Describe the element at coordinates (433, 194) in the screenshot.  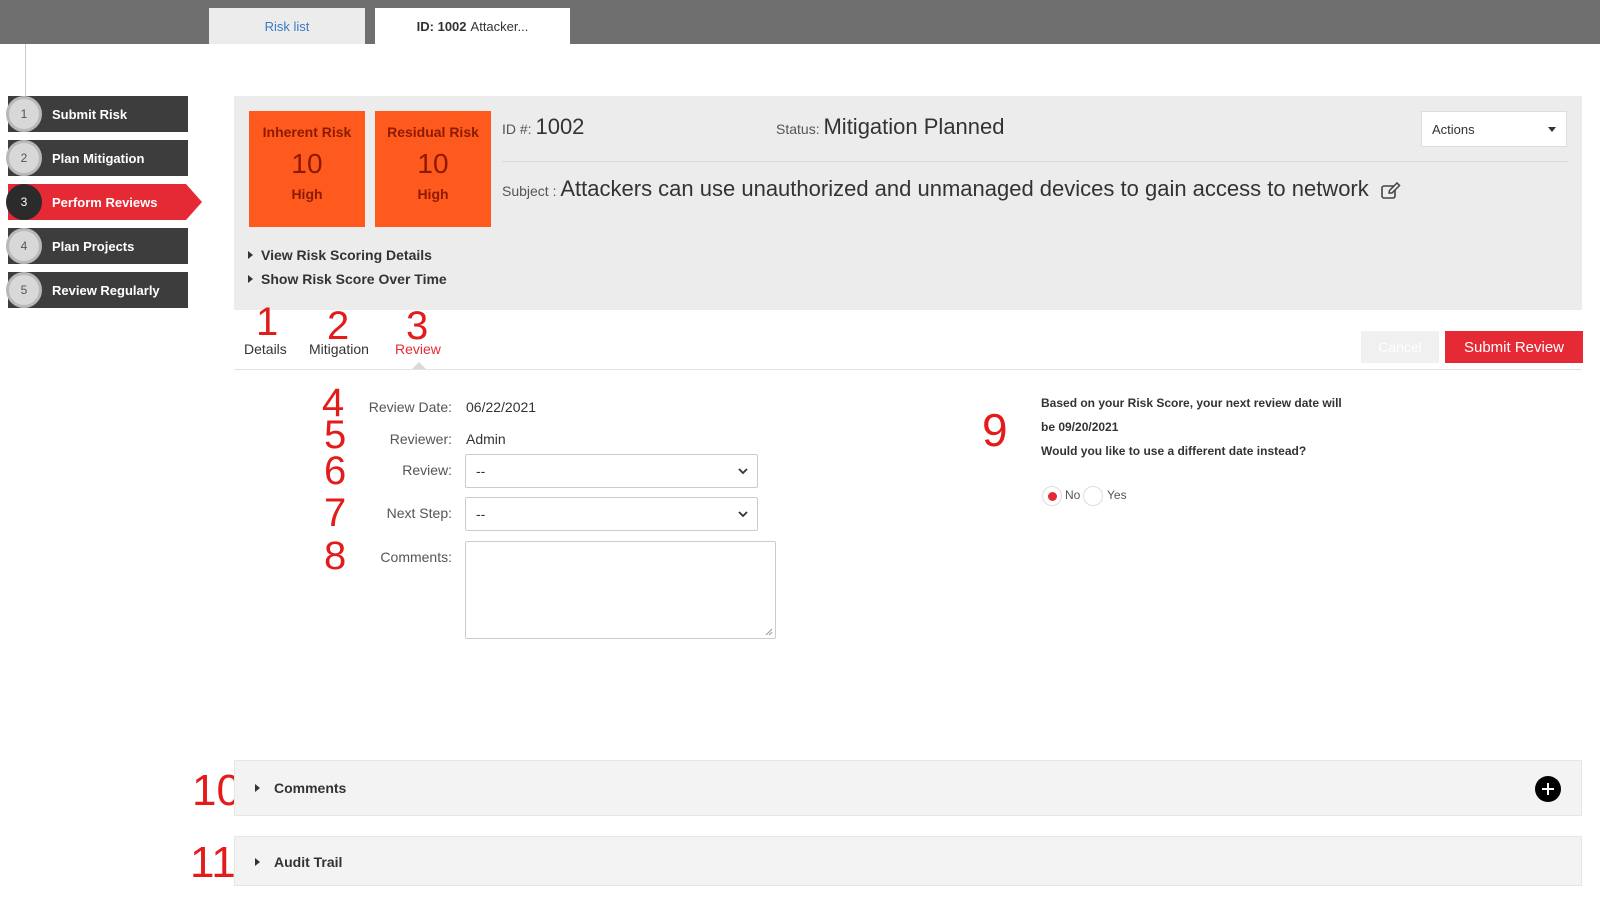
I see `residual-risk-level: High` at that location.